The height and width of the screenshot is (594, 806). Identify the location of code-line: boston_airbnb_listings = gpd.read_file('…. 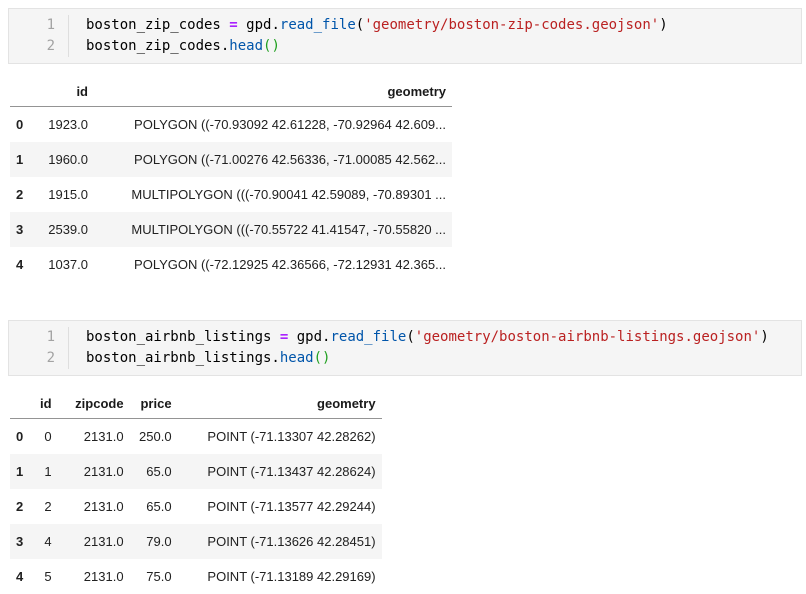
(443, 337).